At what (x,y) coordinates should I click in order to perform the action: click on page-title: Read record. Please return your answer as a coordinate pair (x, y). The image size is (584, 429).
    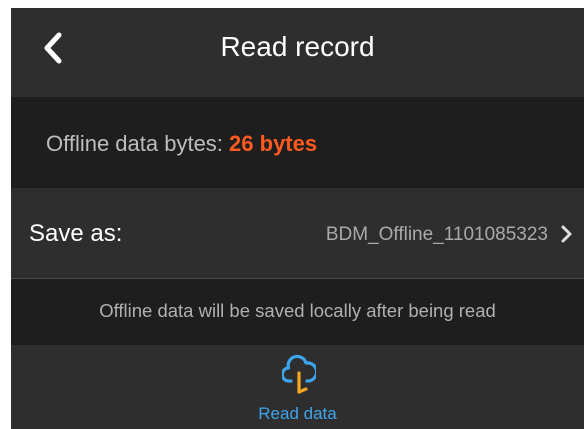
    Looking at the image, I should click on (297, 46).